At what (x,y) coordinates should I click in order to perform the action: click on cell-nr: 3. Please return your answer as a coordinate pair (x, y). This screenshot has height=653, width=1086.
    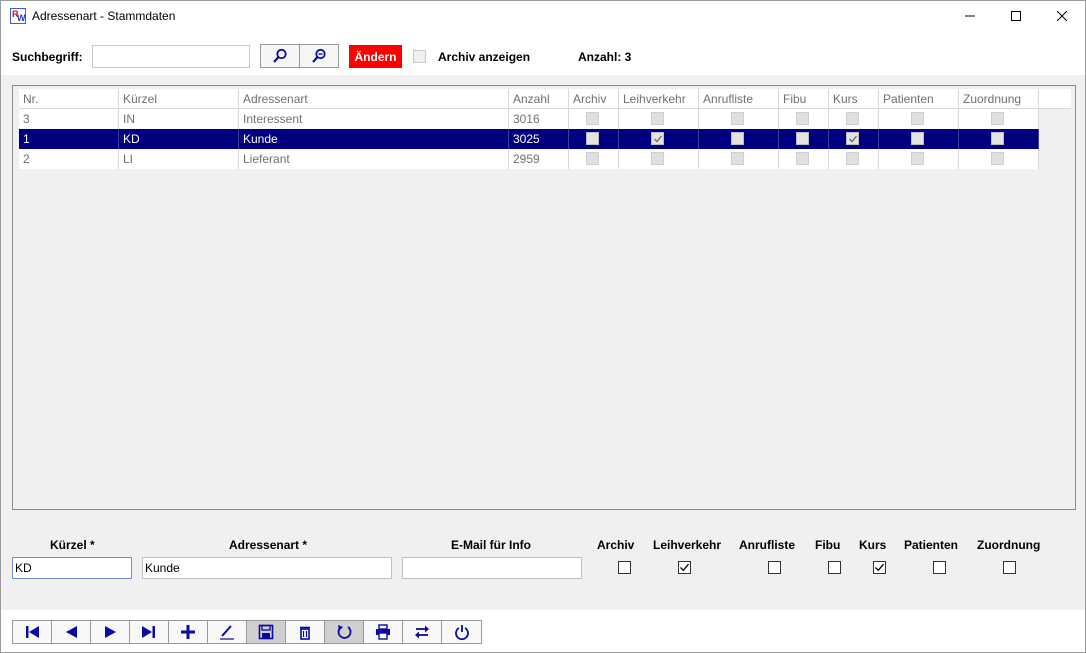
    Looking at the image, I should click on (69, 119).